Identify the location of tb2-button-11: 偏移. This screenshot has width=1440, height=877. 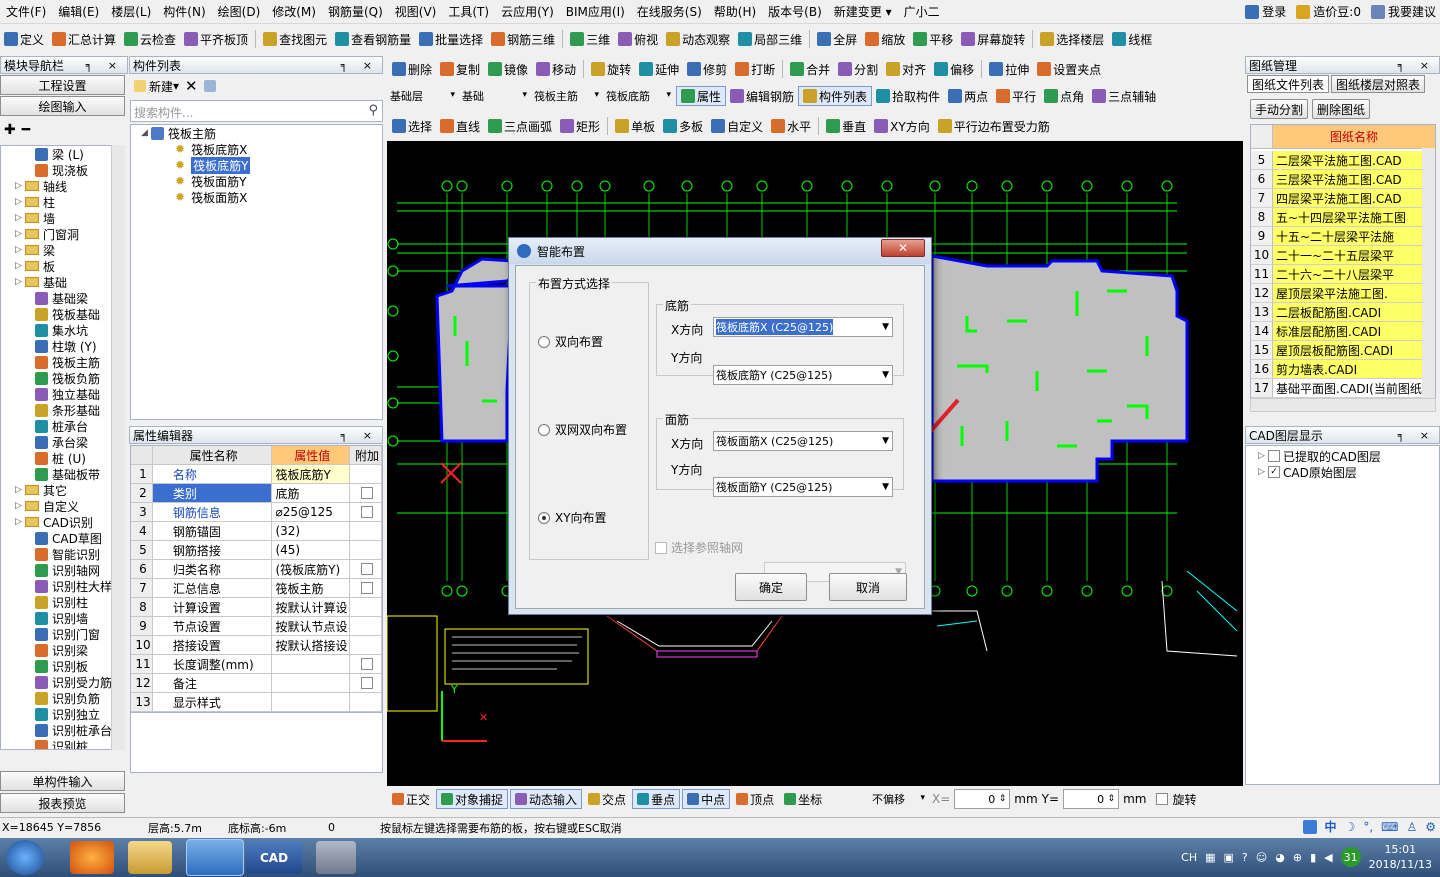
(954, 69).